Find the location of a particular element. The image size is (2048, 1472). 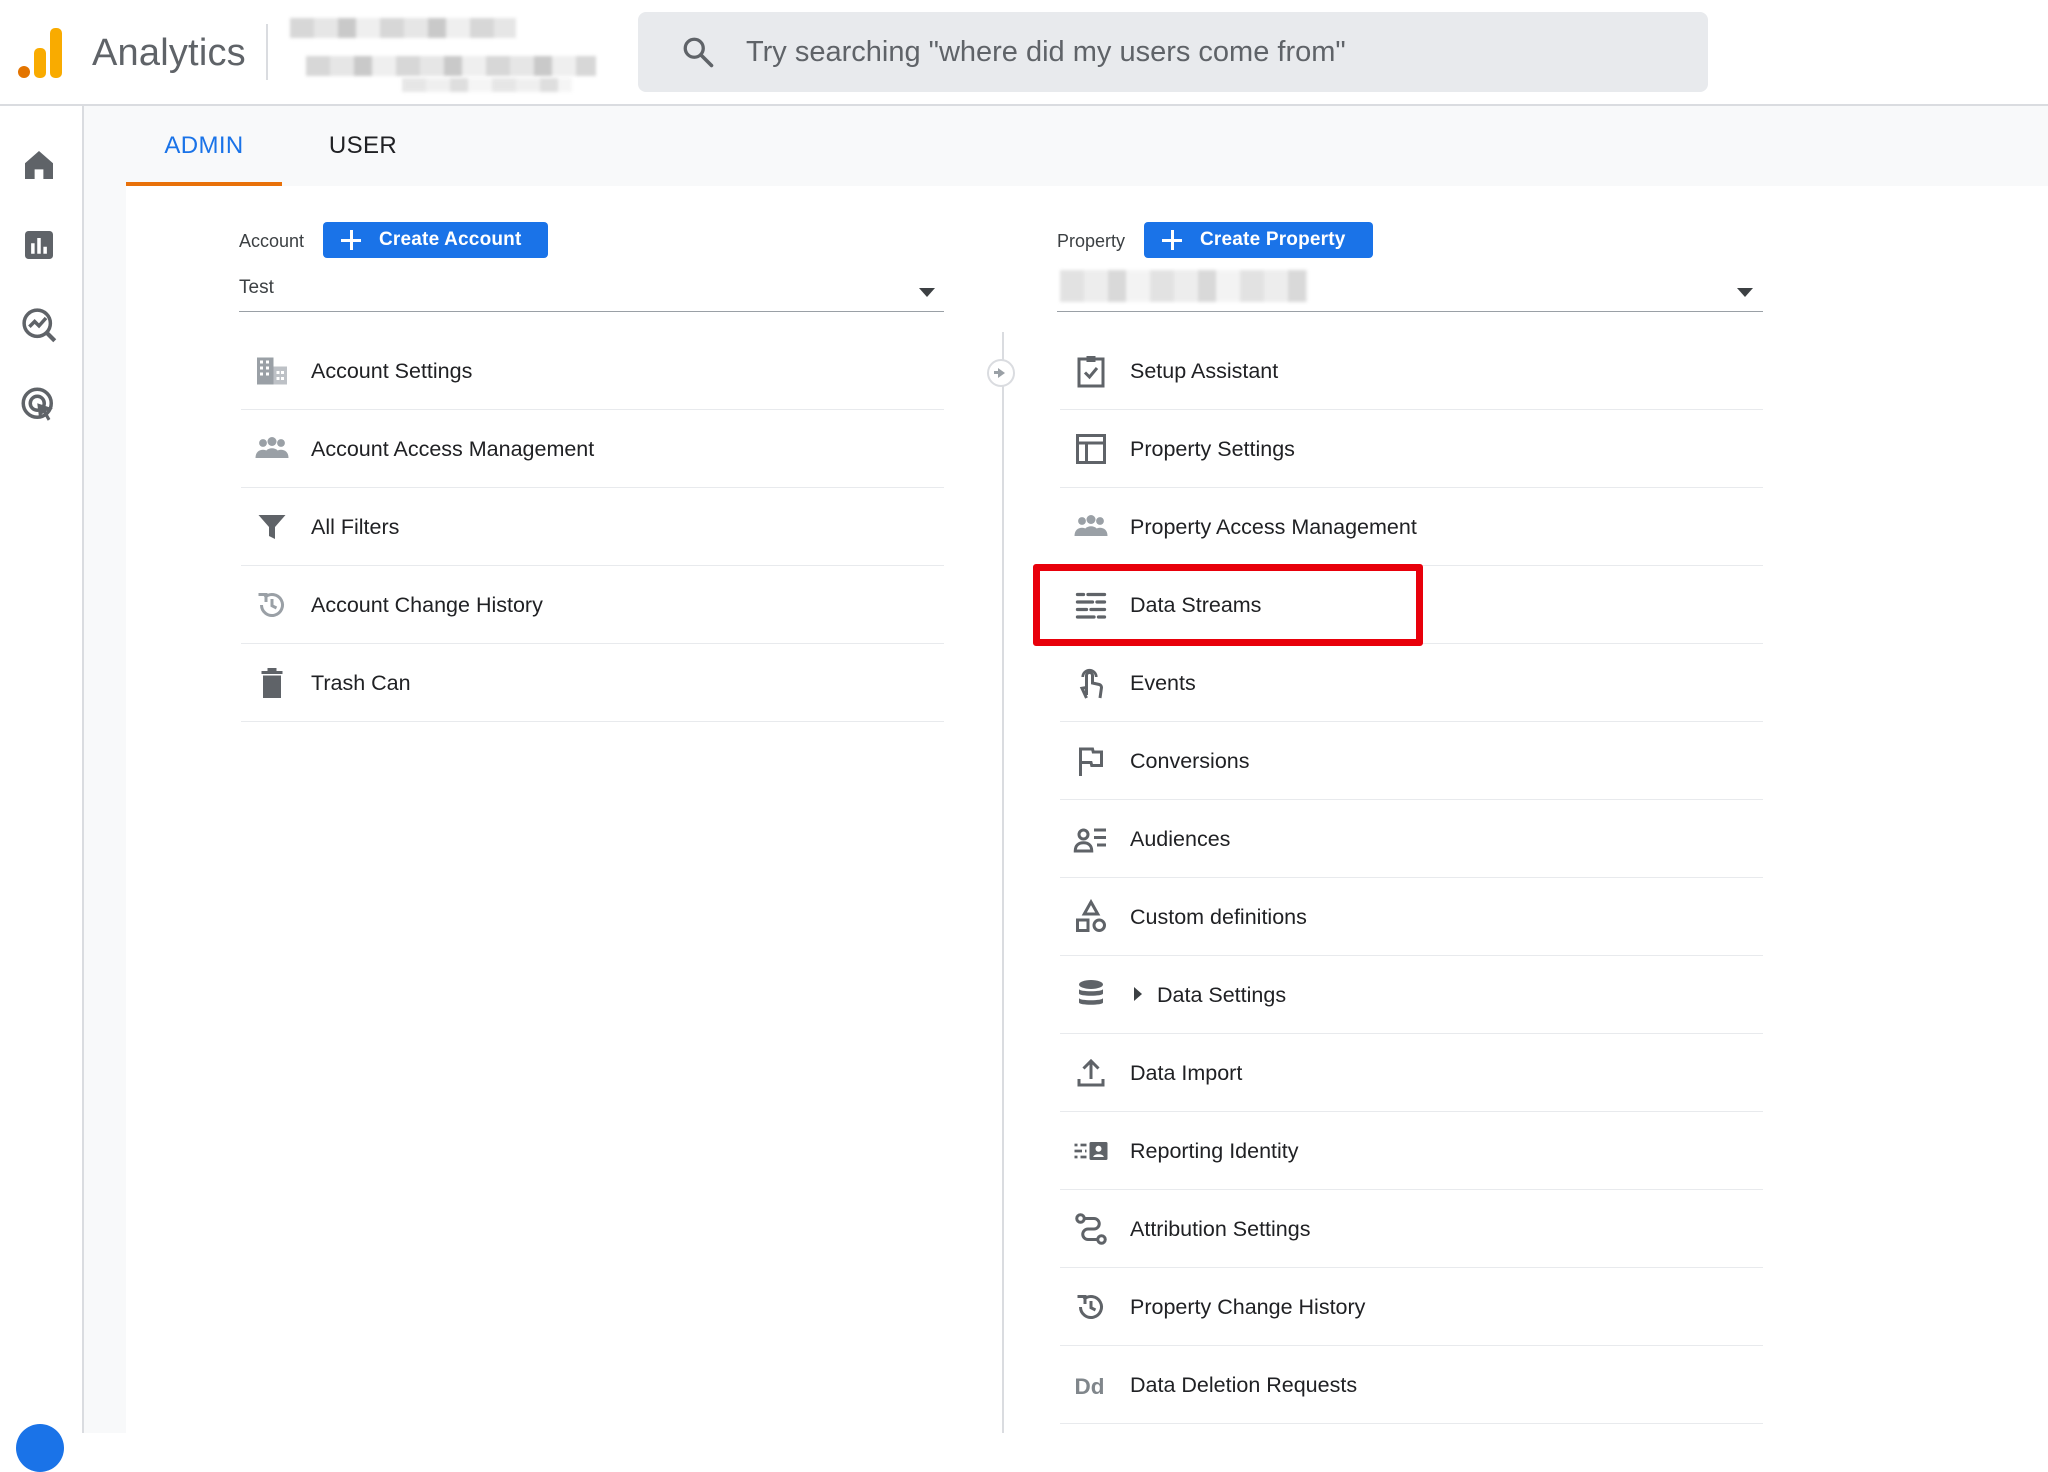

layout-icon is located at coordinates (1091, 449).